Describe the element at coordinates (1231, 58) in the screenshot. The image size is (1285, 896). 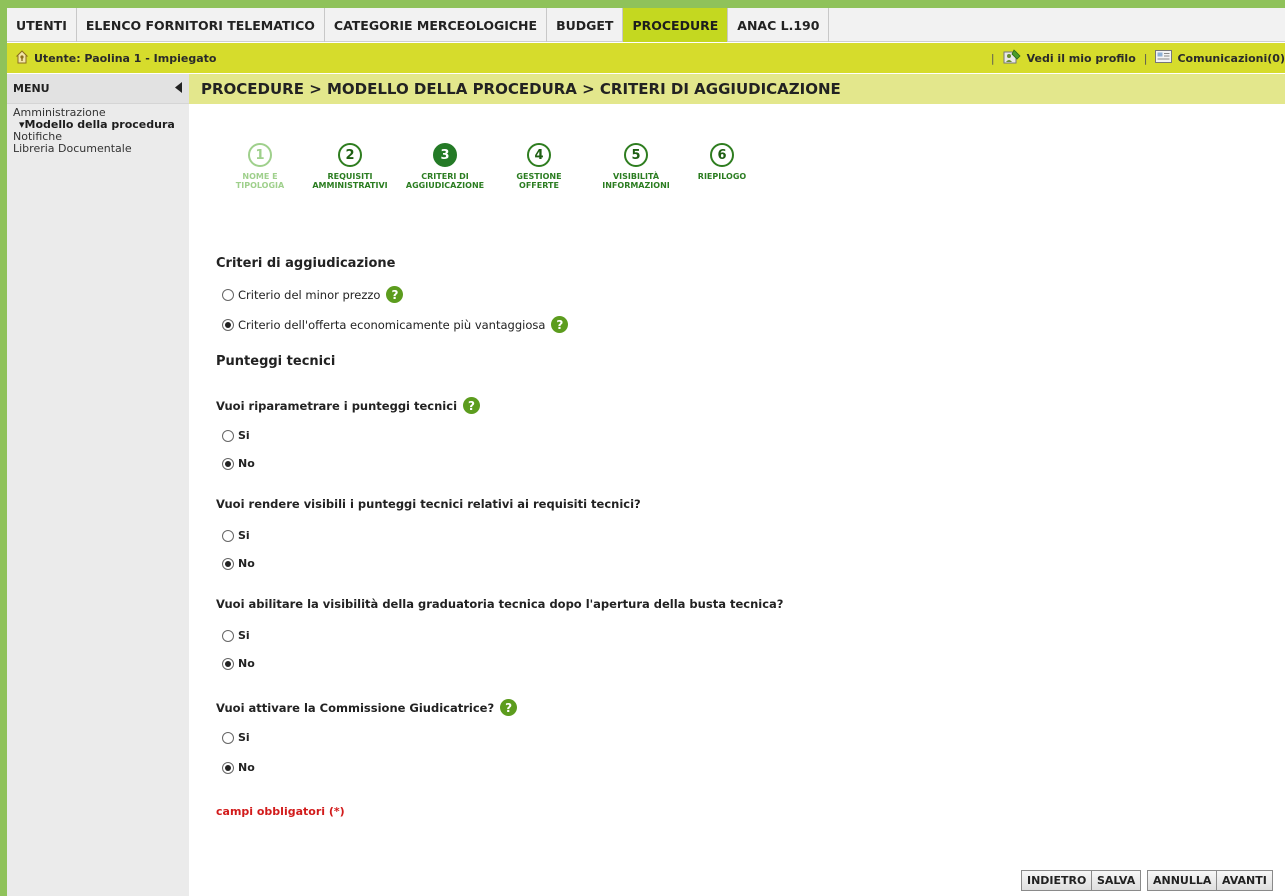
I see `messages-link-label: Comunicazioni(0)` at that location.